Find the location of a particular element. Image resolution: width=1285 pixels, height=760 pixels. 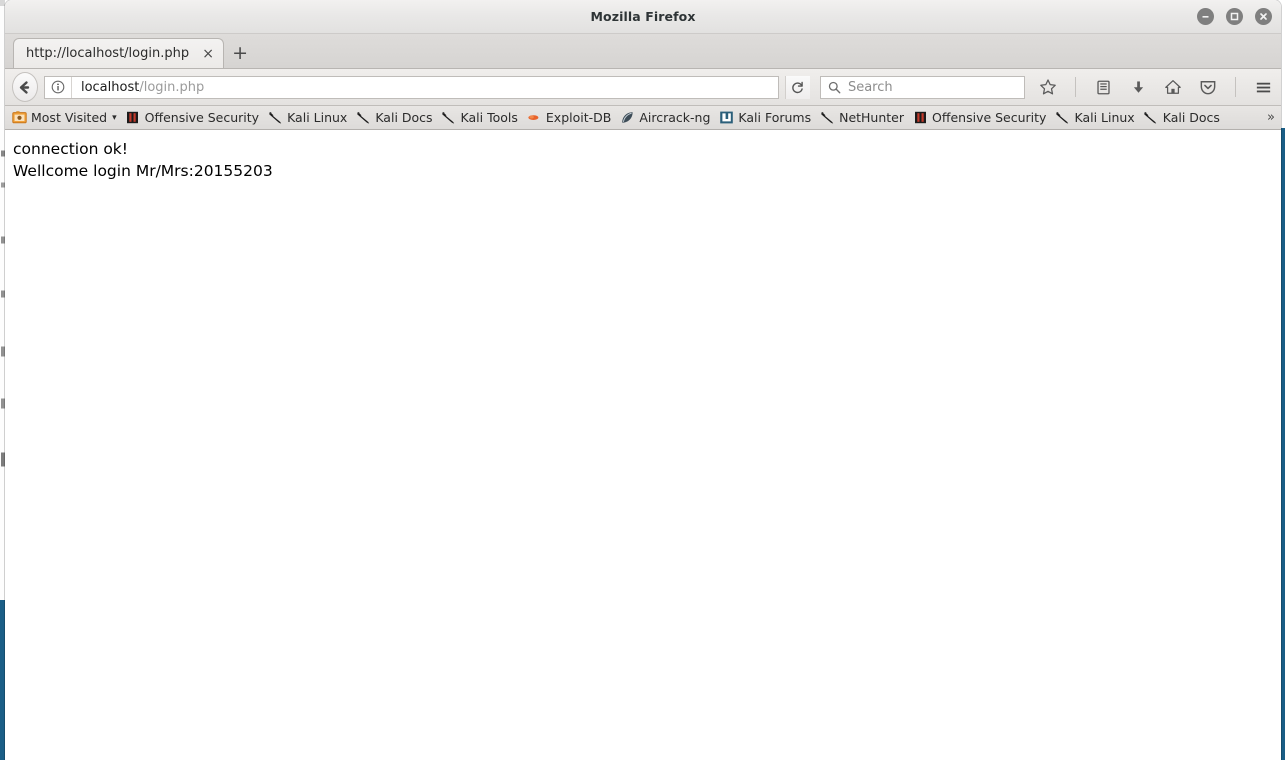

page-line-welcome-message: Wellcome login Mr/Mrs:20155203 is located at coordinates (143, 171).